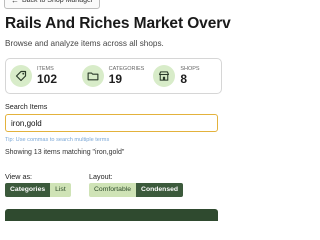 Image resolution: width=320 pixels, height=240 pixels. What do you see at coordinates (115, 79) in the screenshot?
I see `stat-categories-value: 19` at bounding box center [115, 79].